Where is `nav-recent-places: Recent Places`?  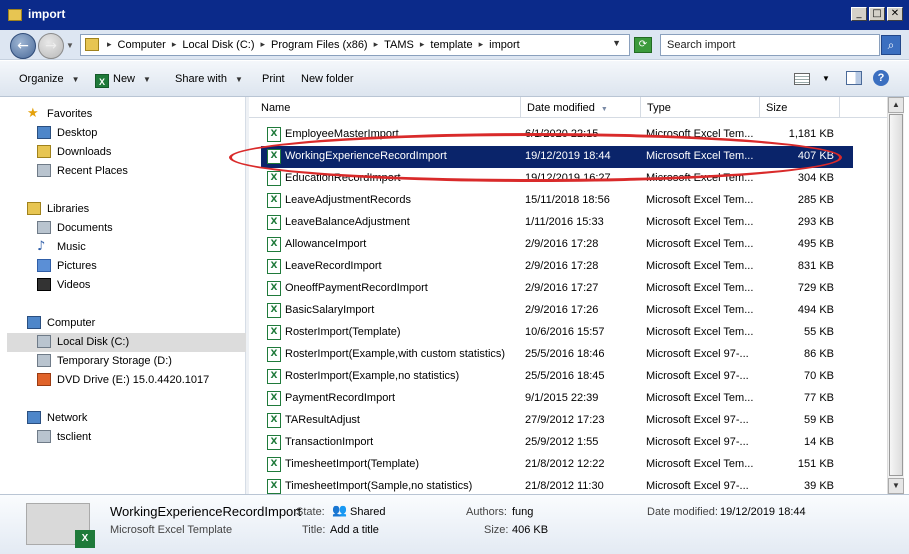 nav-recent-places: Recent Places is located at coordinates (126, 171).